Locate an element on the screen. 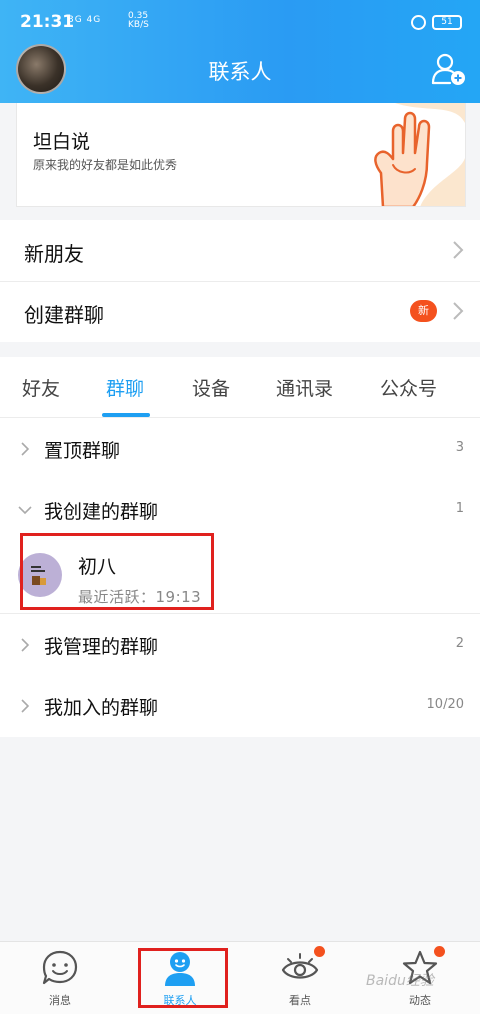  created-groups-count: 1 is located at coordinates (459, 508).